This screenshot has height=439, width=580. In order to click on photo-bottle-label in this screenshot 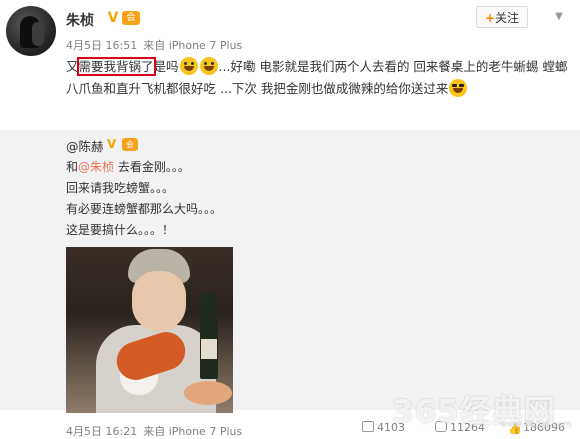, I will do `click(209, 349)`.